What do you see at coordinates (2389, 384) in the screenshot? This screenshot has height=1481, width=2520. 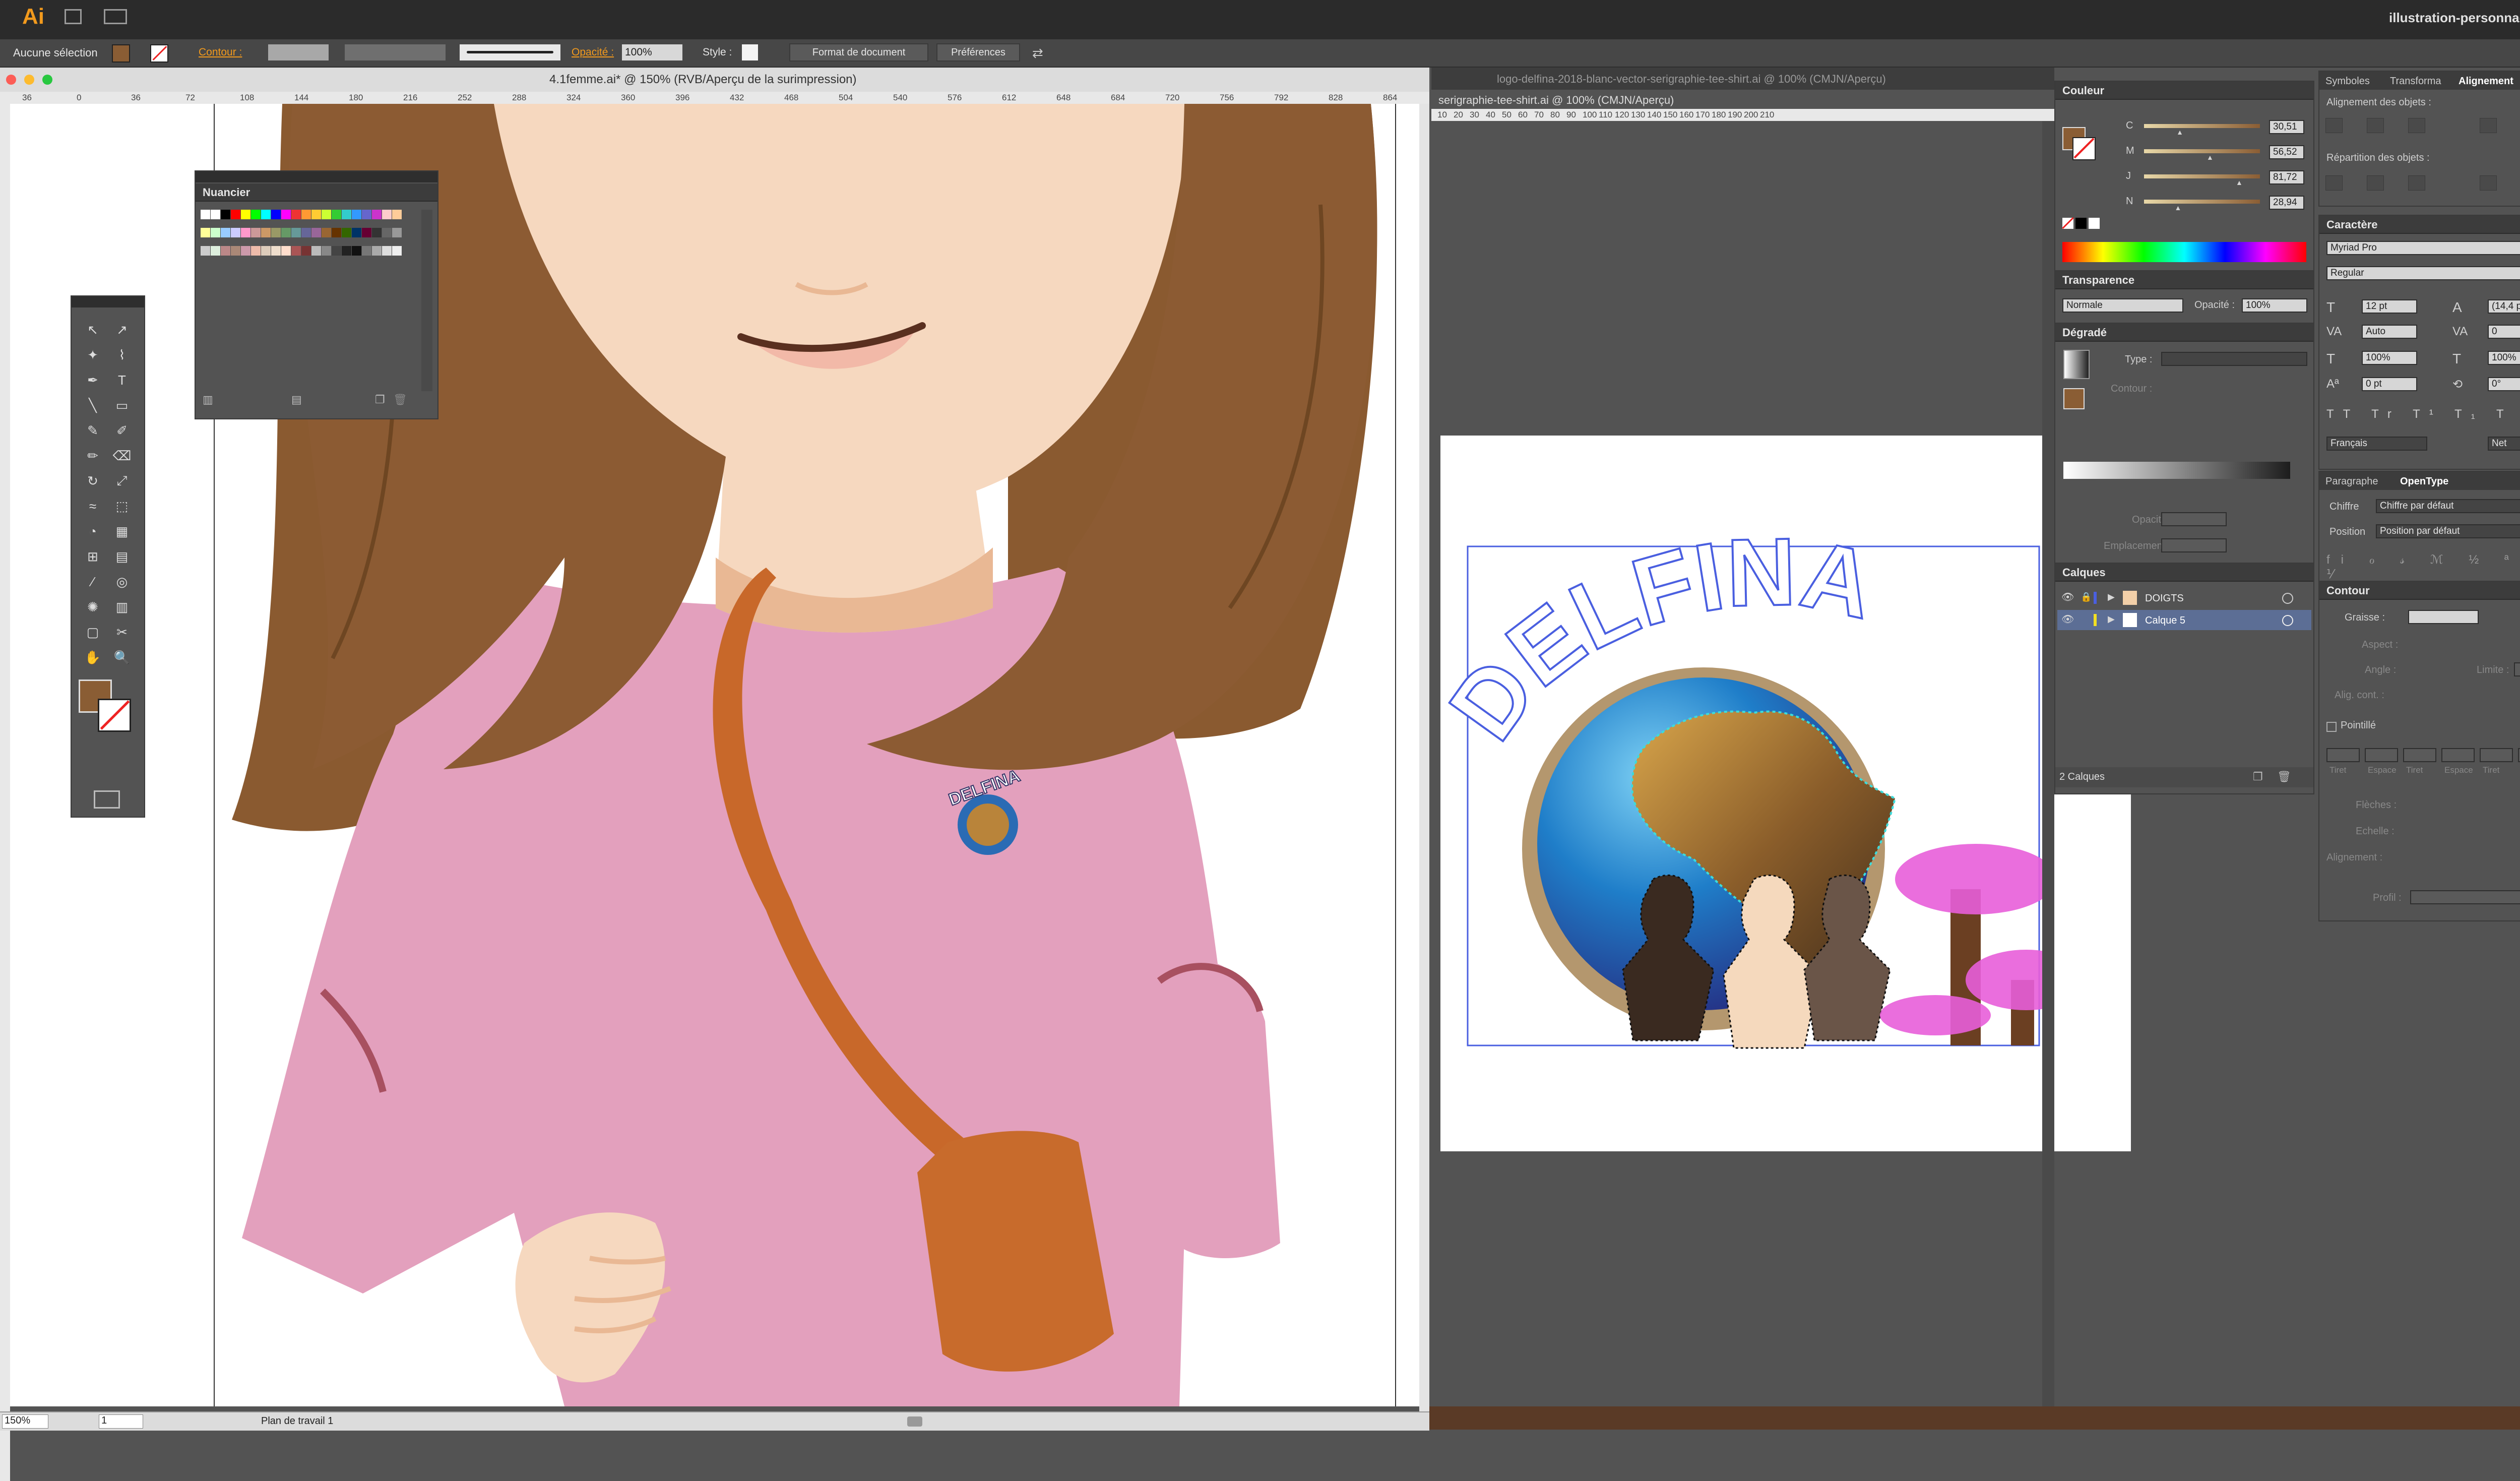 I see `baseline-shift-field: 0 pt` at bounding box center [2389, 384].